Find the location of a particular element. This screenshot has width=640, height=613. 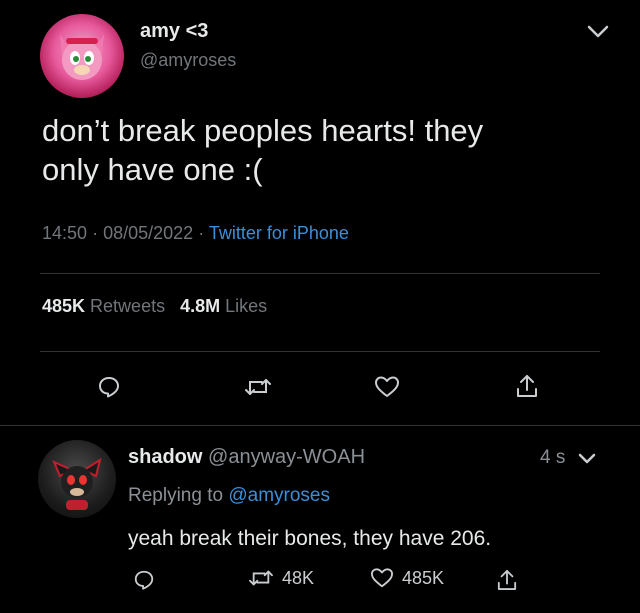

tweet-source-link: Twitter for iPhone is located at coordinates (279, 233).